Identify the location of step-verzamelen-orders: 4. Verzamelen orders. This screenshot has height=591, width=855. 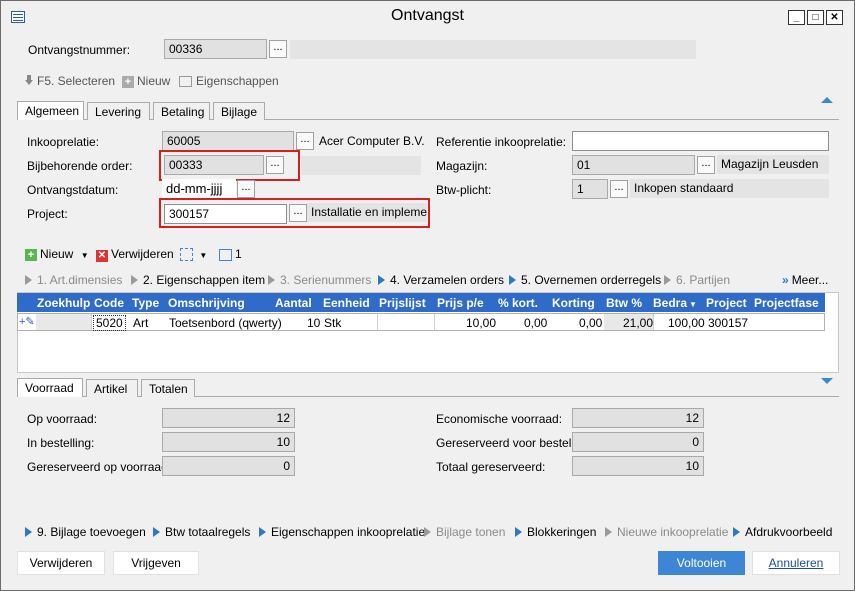
(441, 280).